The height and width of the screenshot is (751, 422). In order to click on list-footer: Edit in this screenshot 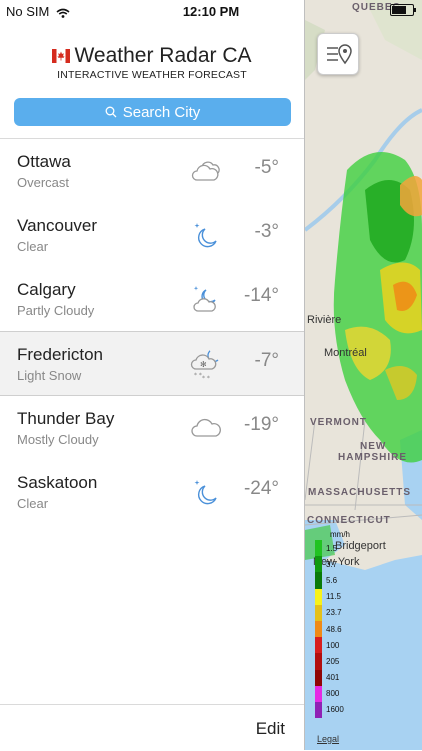, I will do `click(152, 727)`.